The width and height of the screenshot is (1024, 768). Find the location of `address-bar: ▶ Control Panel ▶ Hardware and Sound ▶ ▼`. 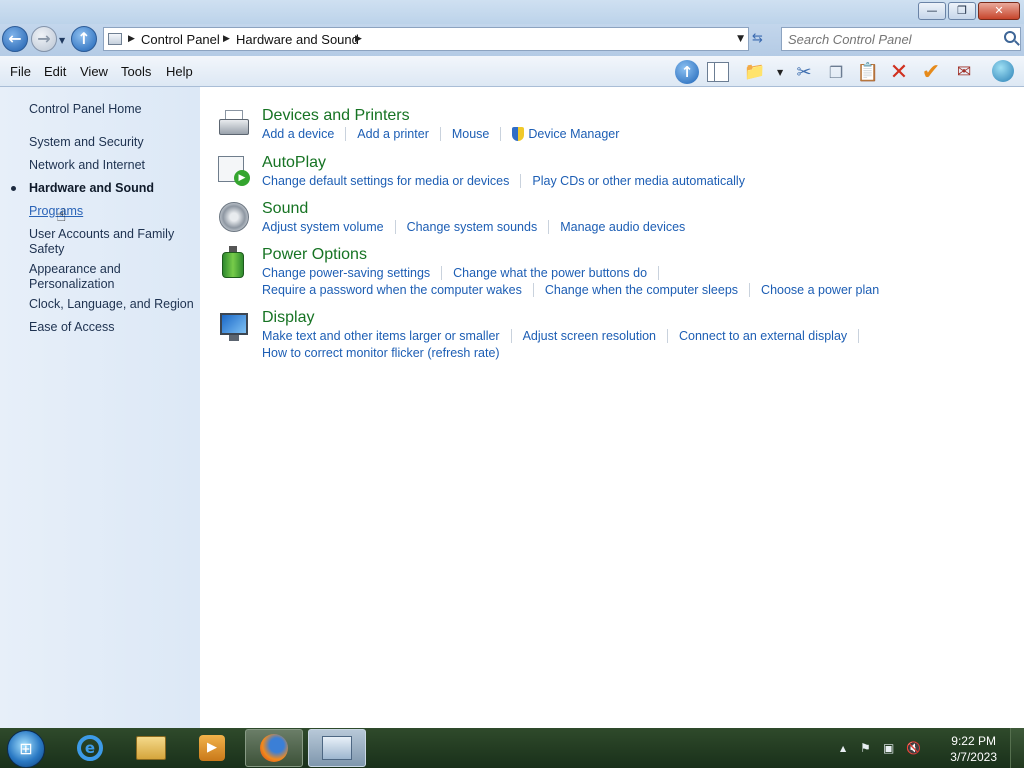

address-bar: ▶ Control Panel ▶ Hardware and Sound ▶ ▼ is located at coordinates (426, 39).